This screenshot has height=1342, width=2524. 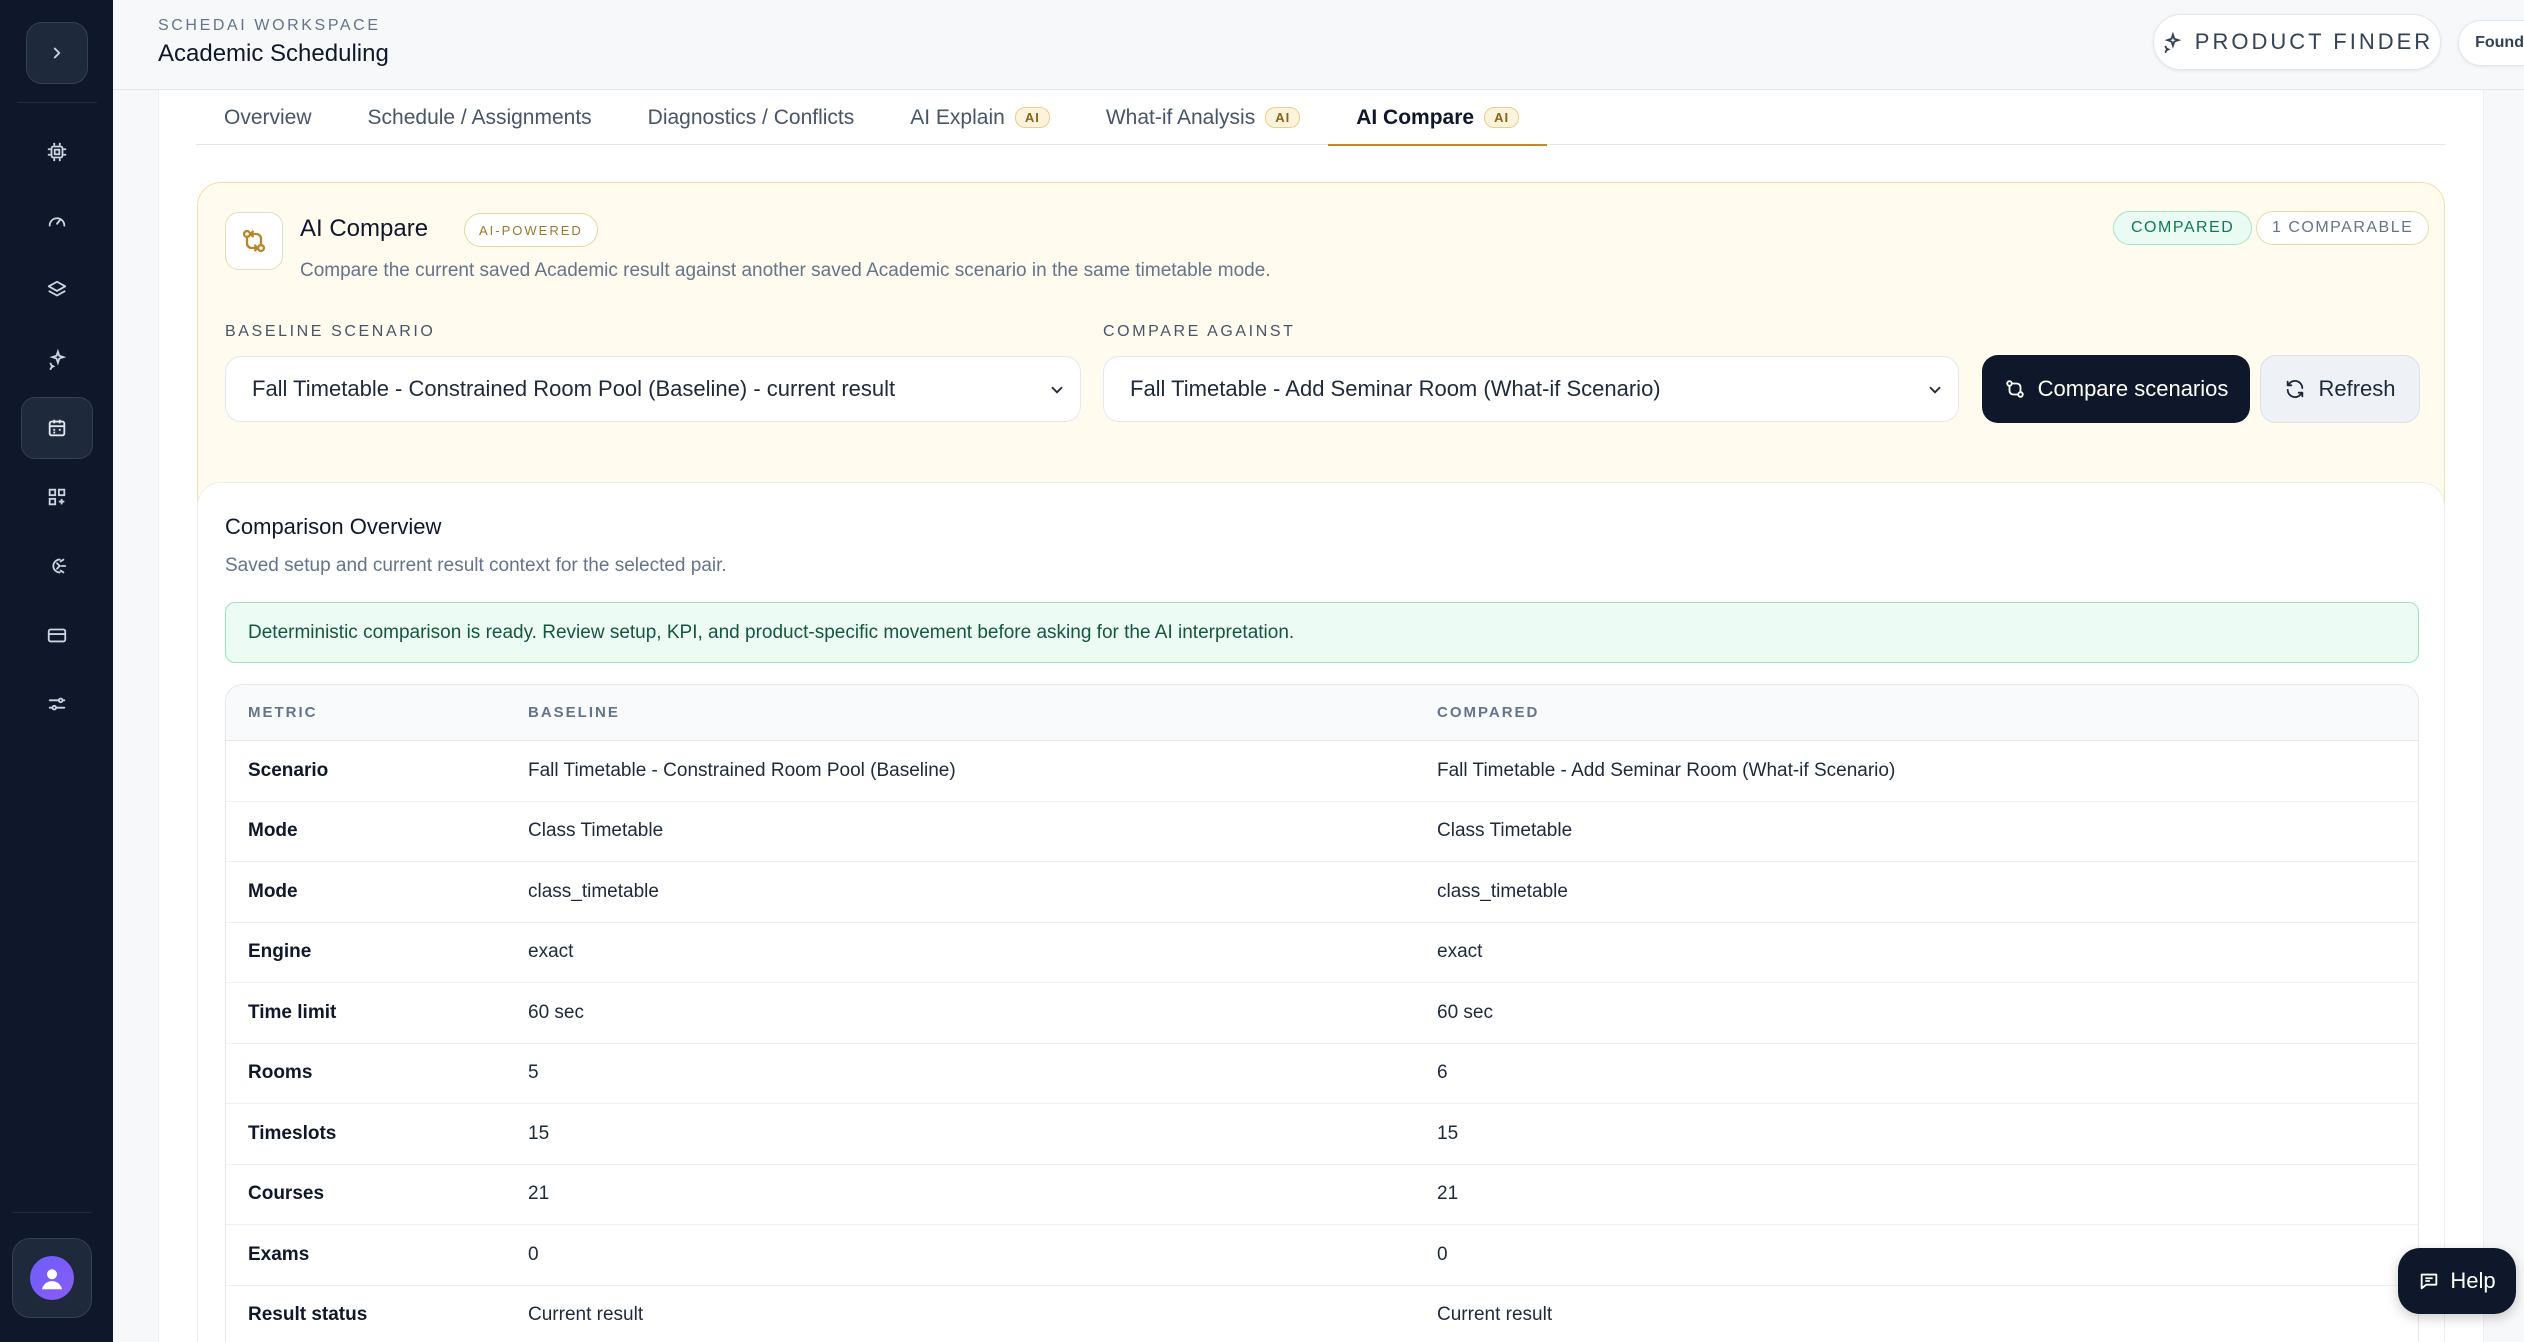 I want to click on table-row: Timeslots 15 15, so click(x=1322, y=1134).